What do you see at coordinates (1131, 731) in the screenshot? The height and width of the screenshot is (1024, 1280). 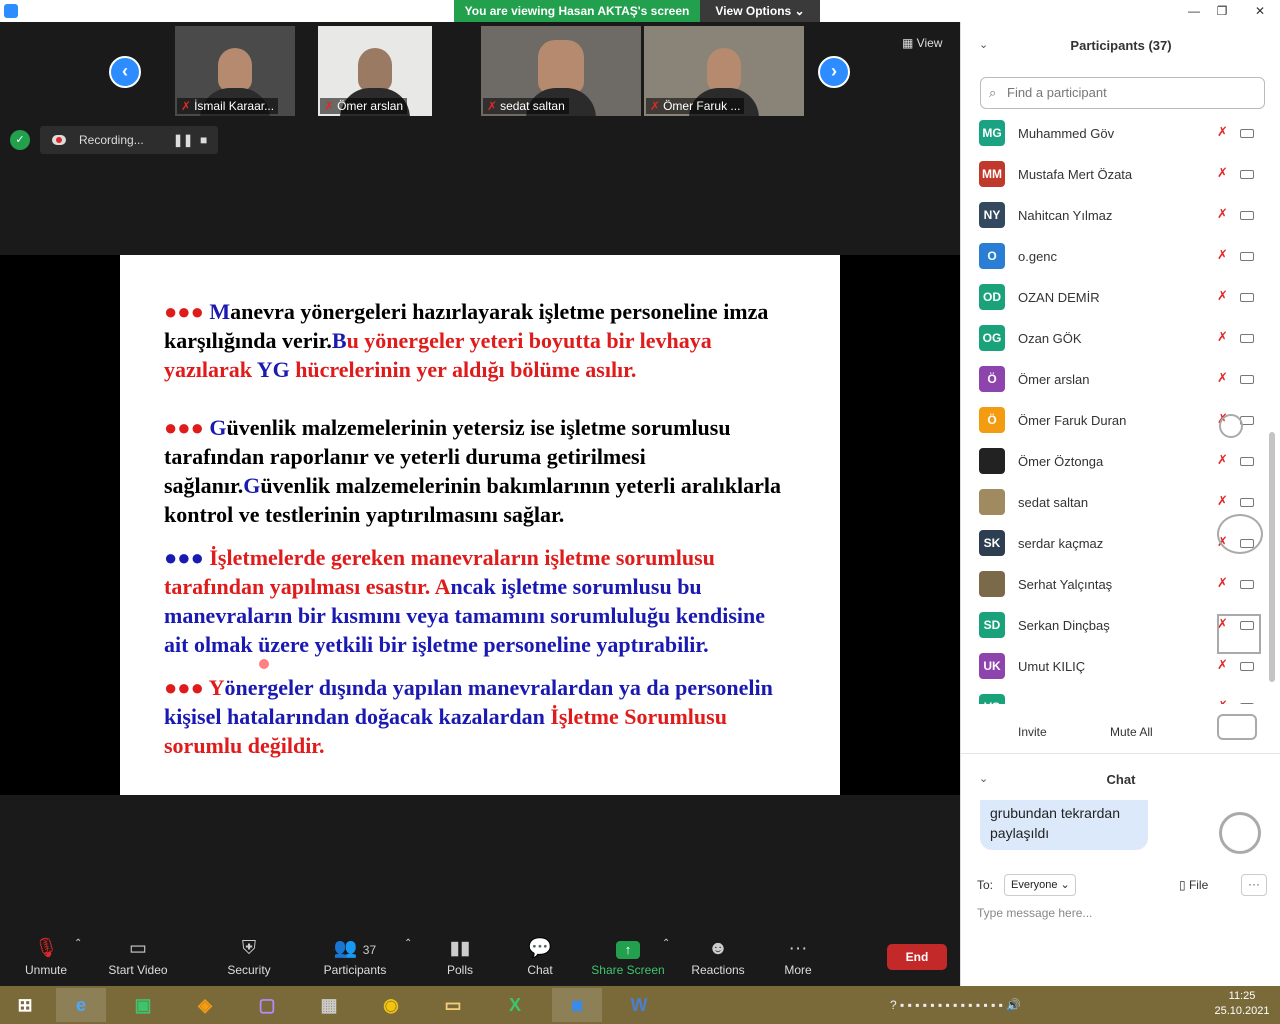 I see `mute-all-button: Mute All` at bounding box center [1131, 731].